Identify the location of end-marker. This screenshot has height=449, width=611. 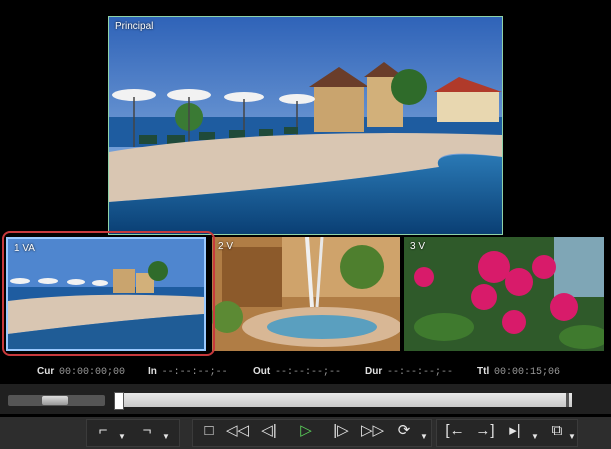
(567, 400).